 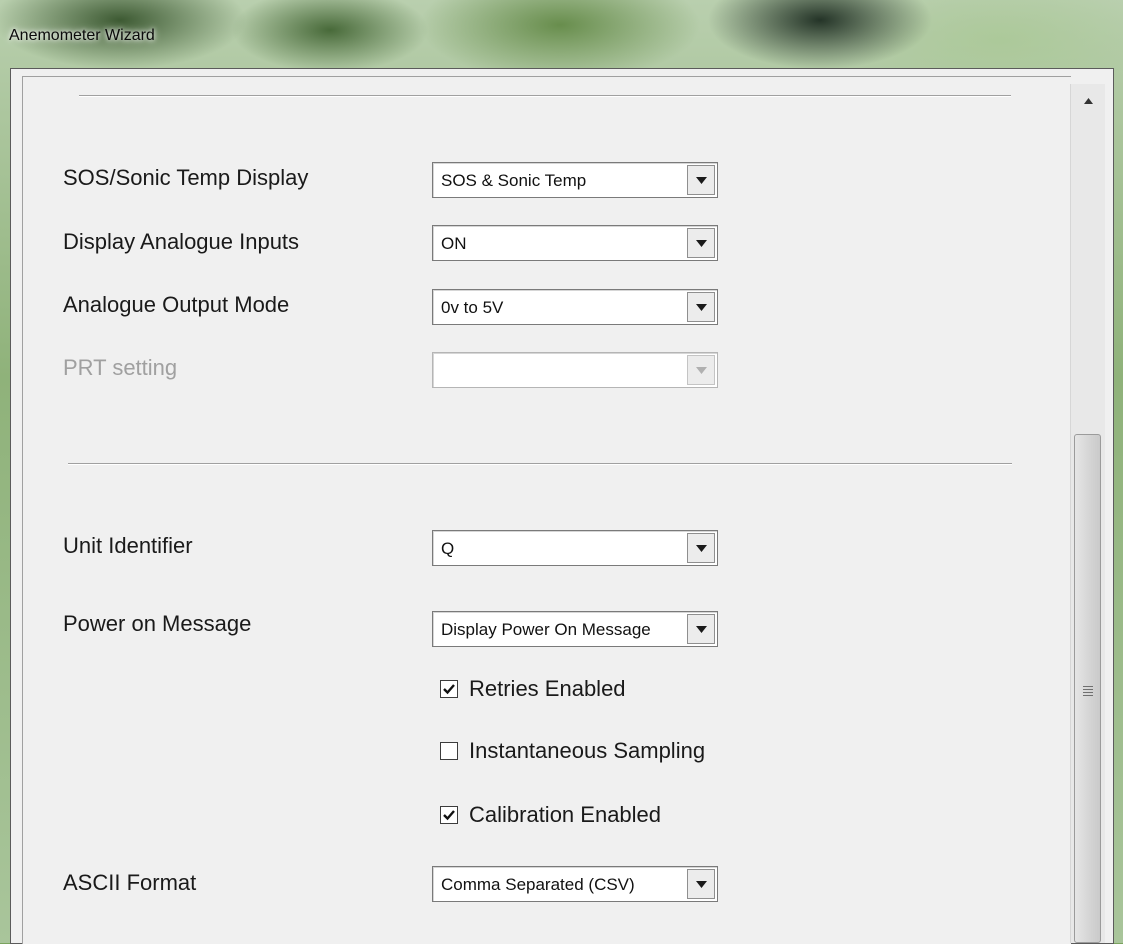 What do you see at coordinates (186, 177) in the screenshot?
I see `sos-sonic-temp-display-label: SOS/Sonic Temp Display` at bounding box center [186, 177].